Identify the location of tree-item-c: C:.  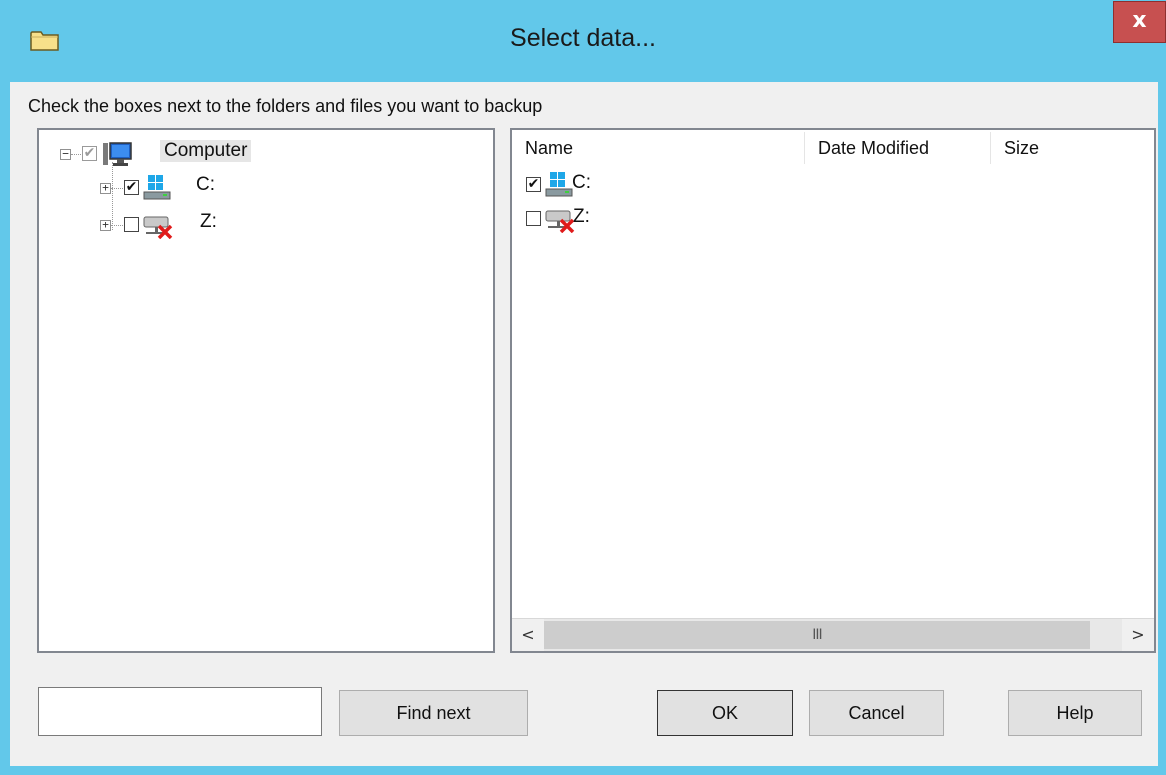
(205, 185).